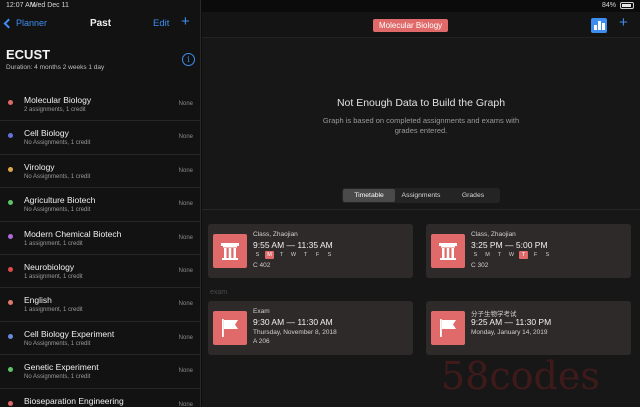 The image size is (640, 407). I want to click on course-name: Neurobiology, so click(49, 266).